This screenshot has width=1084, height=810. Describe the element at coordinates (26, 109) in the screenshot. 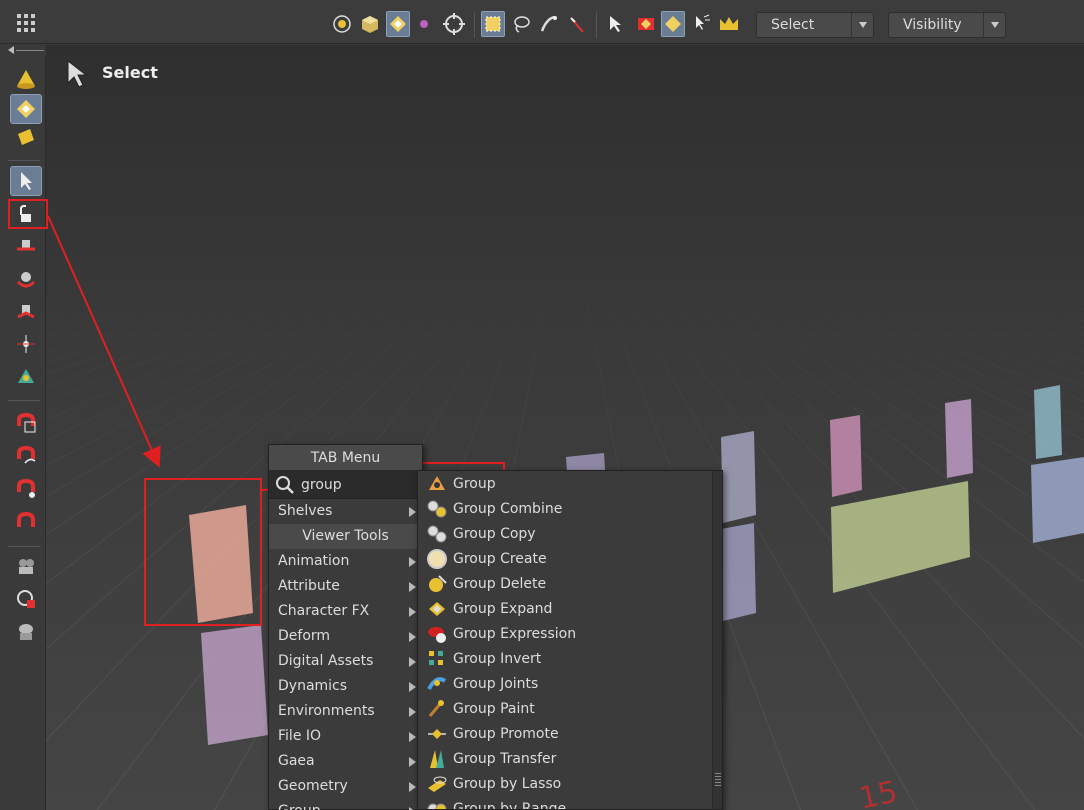

I see `component-mode-button` at that location.